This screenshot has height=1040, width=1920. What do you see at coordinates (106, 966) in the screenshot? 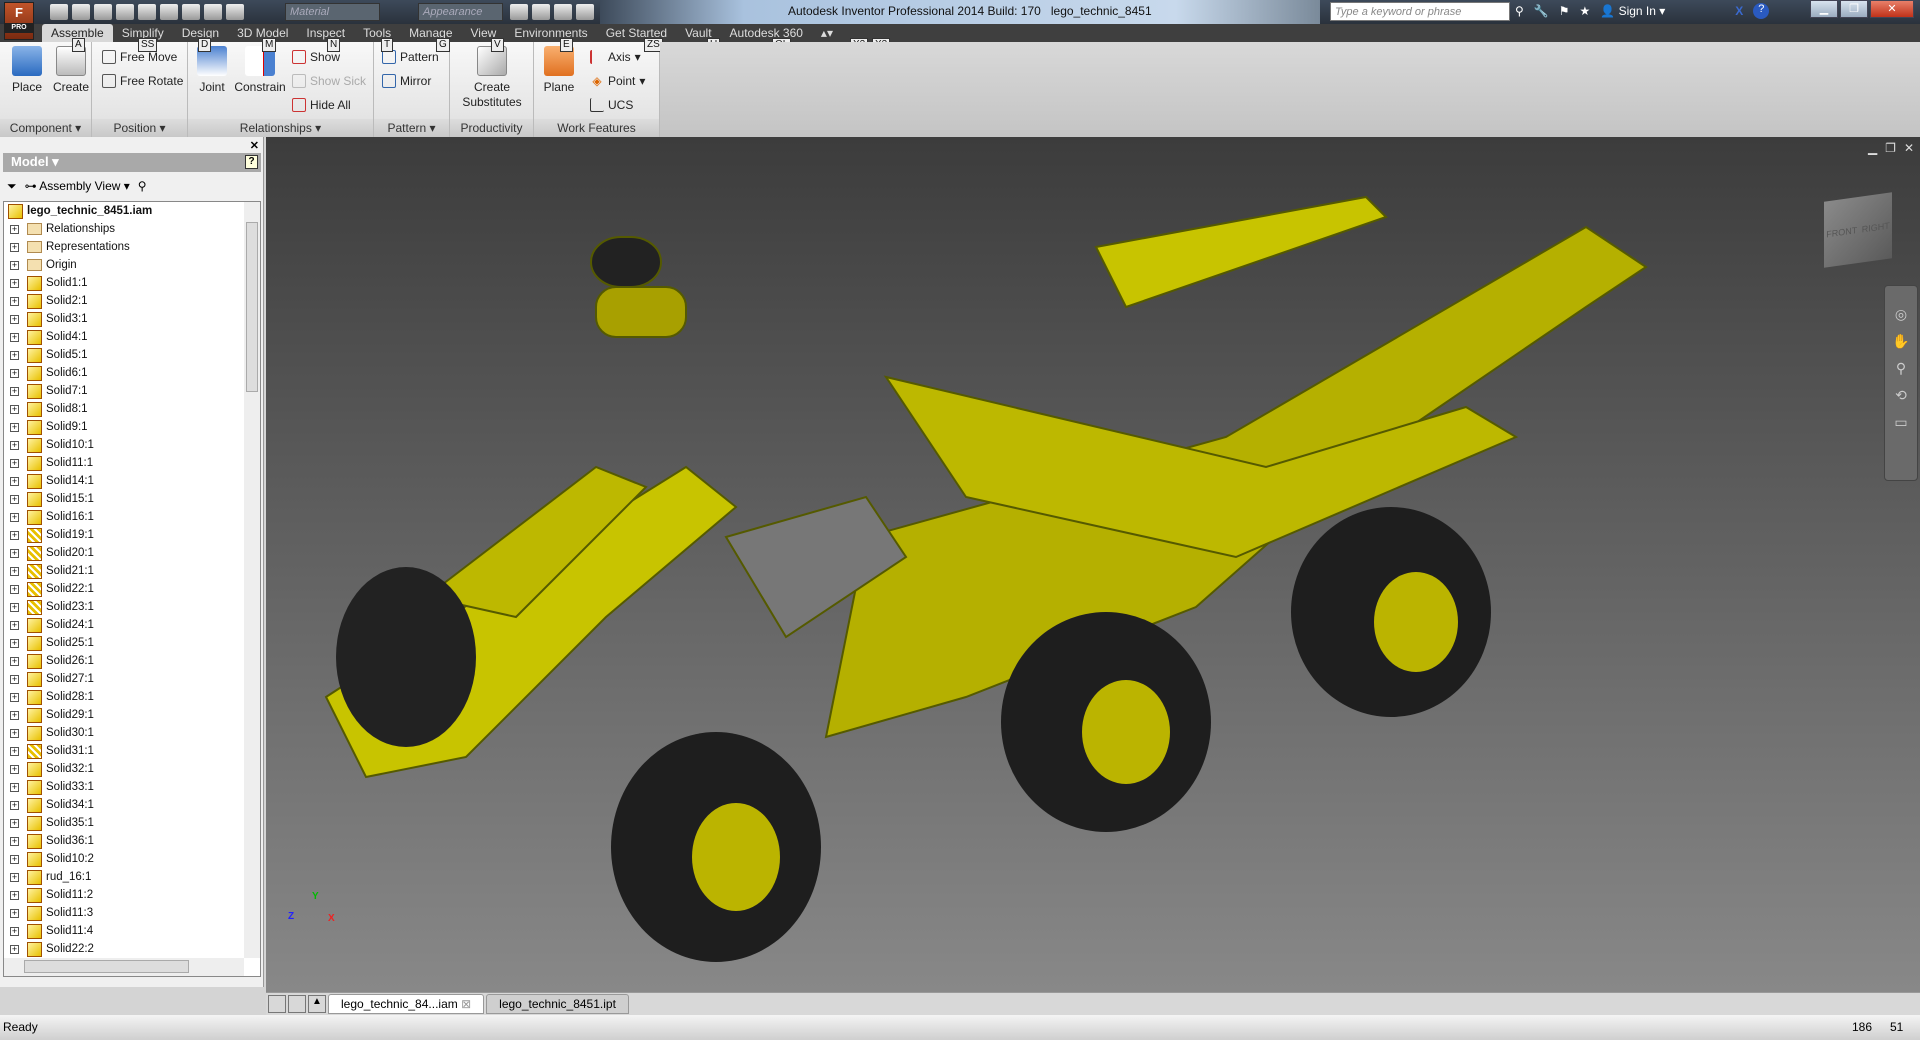
I see `scroll-thumb` at bounding box center [106, 966].